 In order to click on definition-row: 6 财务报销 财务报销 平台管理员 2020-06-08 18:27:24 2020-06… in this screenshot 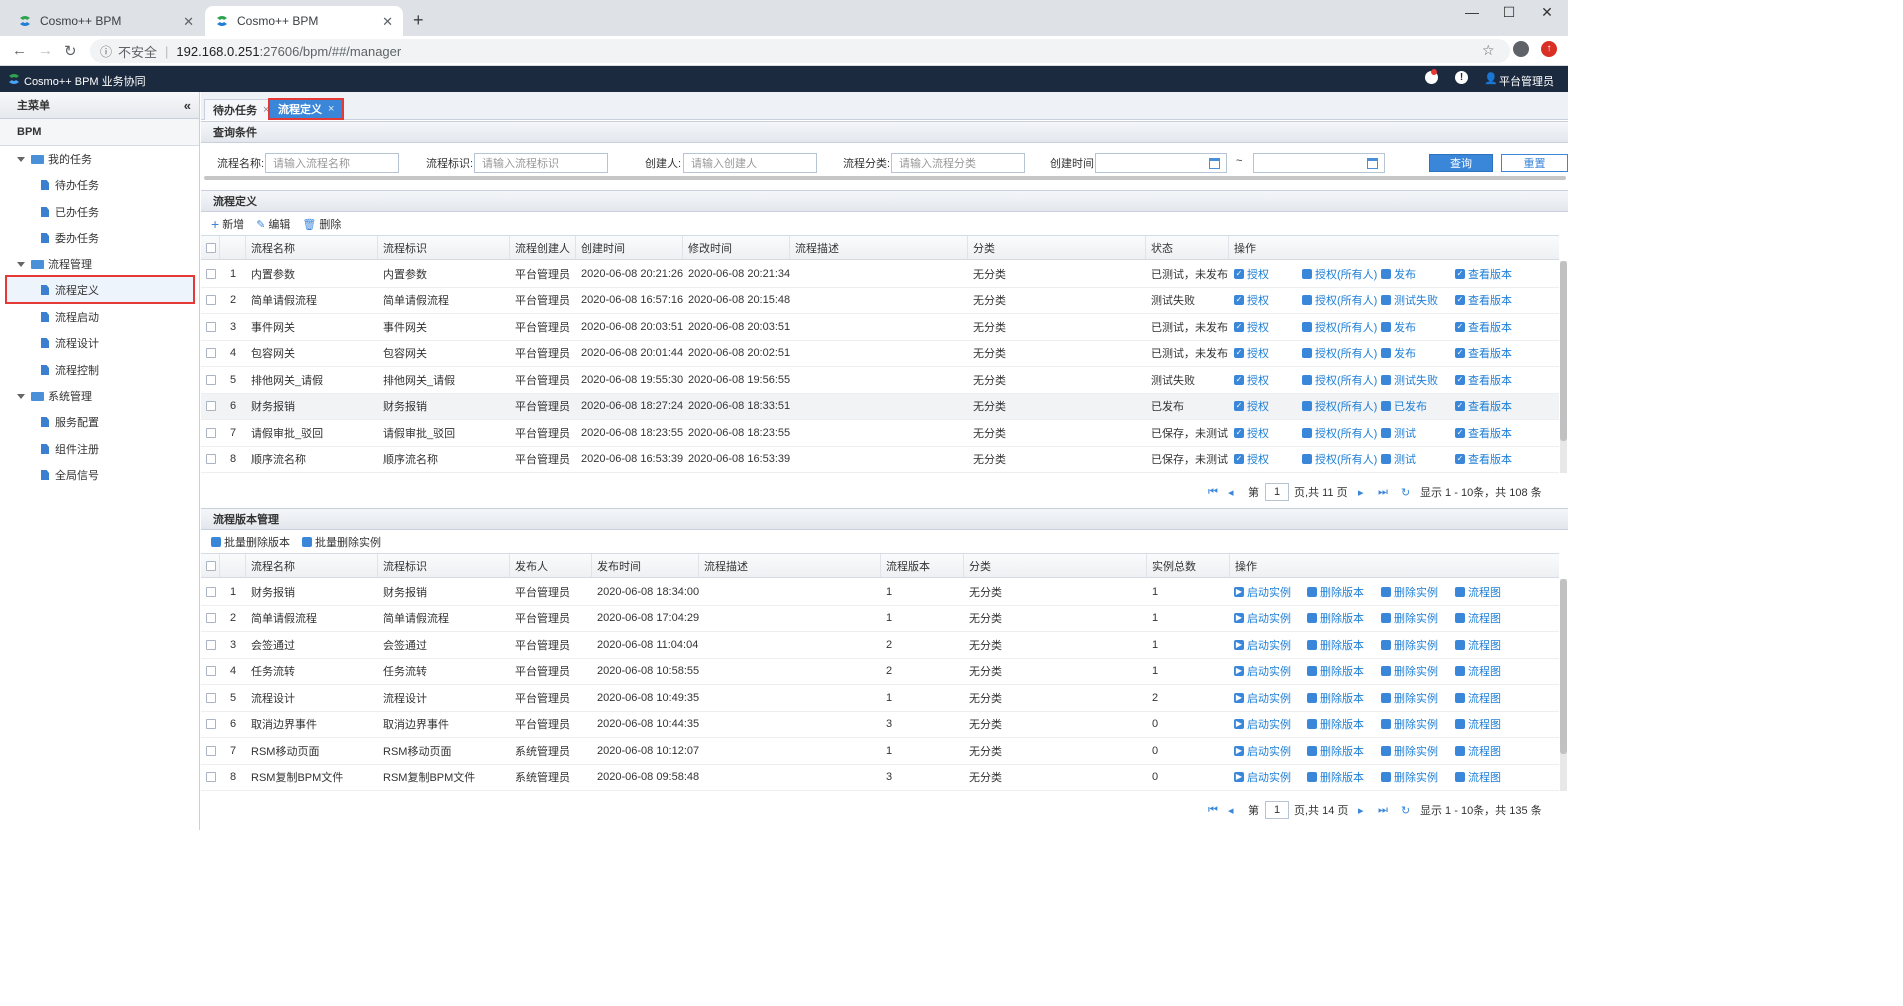, I will do `click(880, 406)`.